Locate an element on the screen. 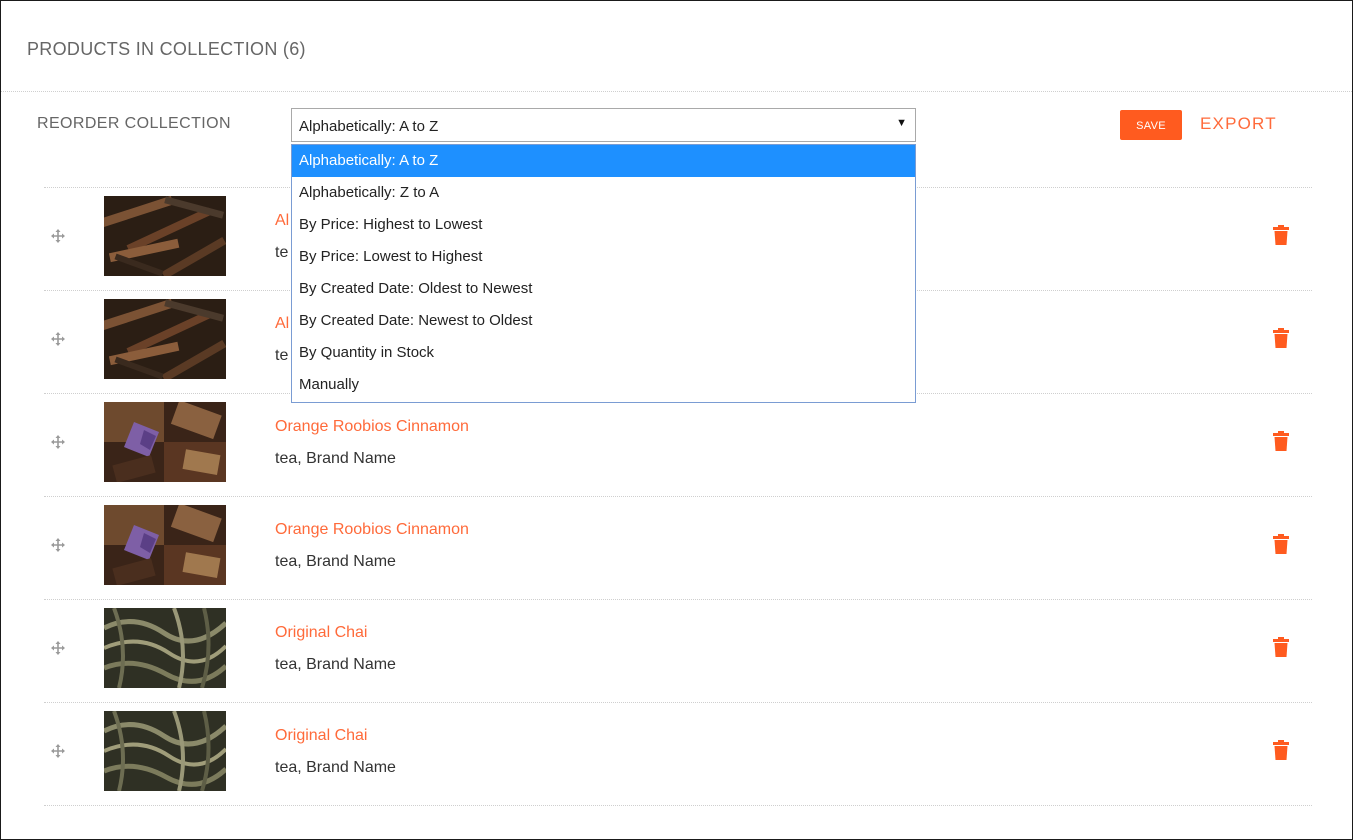  caret-down-icon: ▼ is located at coordinates (901, 123).